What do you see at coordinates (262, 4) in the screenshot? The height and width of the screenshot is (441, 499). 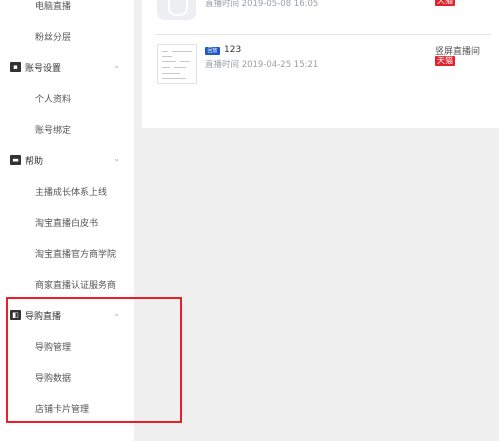 I see `live-time: 直播时间 2019-05-08 16:05` at bounding box center [262, 4].